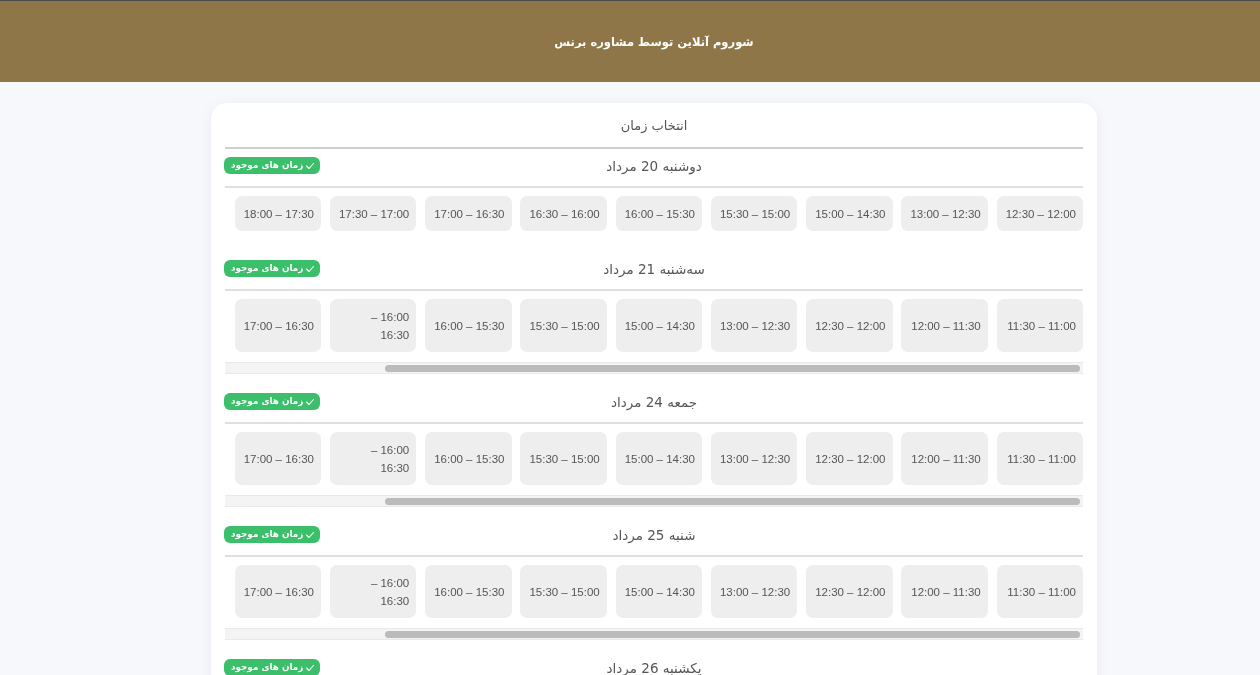 This screenshot has height=675, width=1260. Describe the element at coordinates (654, 534) in the screenshot. I see `day-title: شنبه 25 مرداد` at that location.